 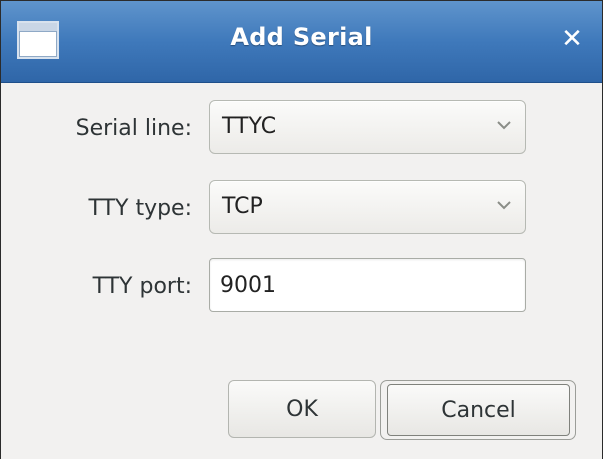 What do you see at coordinates (140, 208) in the screenshot?
I see `tty-type-label: TTY type:` at bounding box center [140, 208].